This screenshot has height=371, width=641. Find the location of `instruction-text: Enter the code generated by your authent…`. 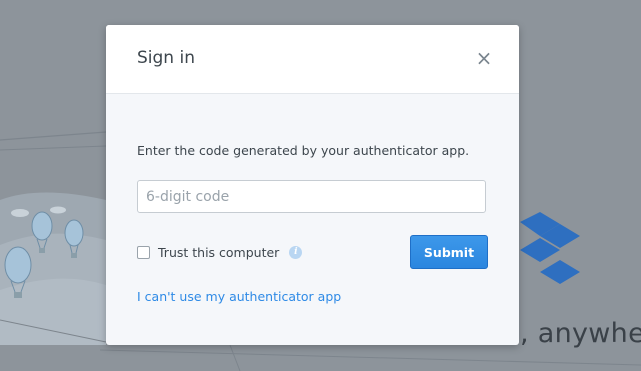

instruction-text: Enter the code generated by your authent… is located at coordinates (303, 150).